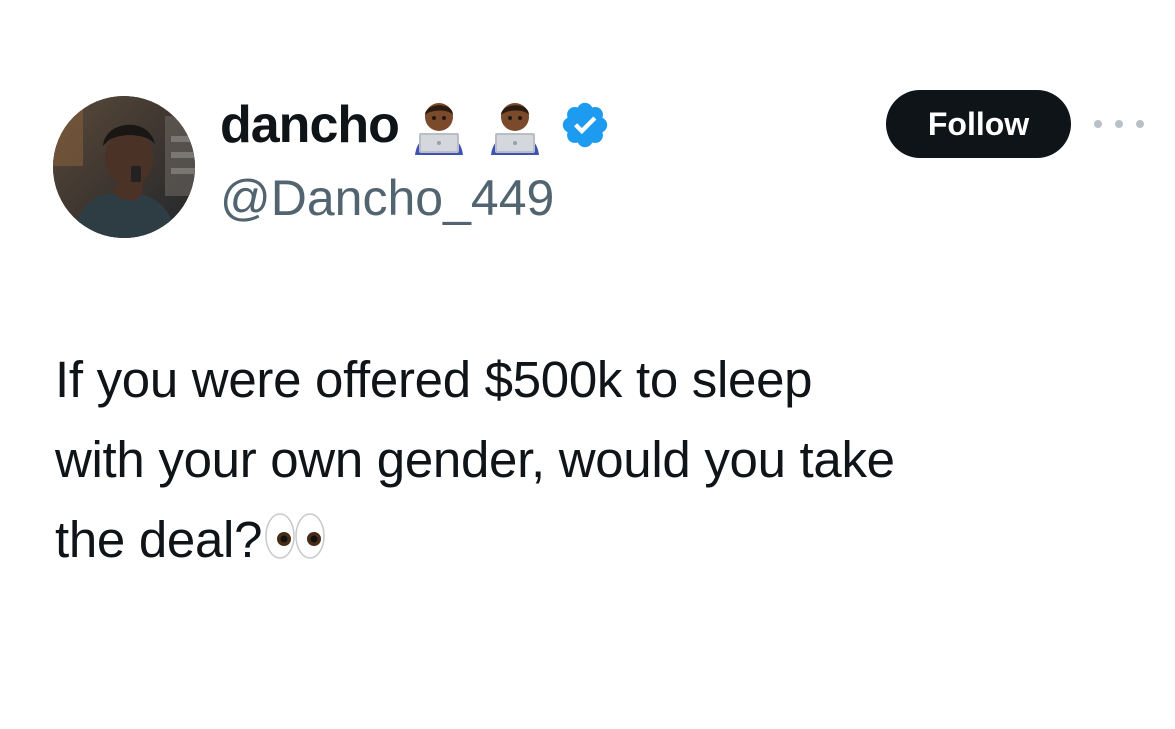 This screenshot has height=729, width=1175. I want to click on more-options-icon, so click(1119, 124).